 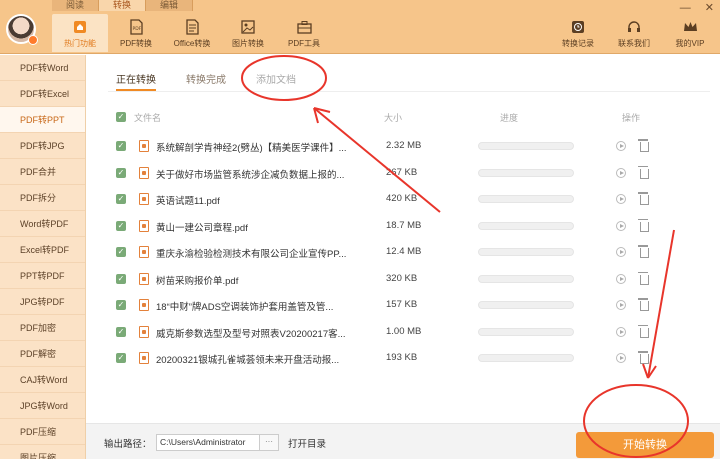 What do you see at coordinates (80, 33) in the screenshot?
I see `nav-hot-features: 热门功能` at bounding box center [80, 33].